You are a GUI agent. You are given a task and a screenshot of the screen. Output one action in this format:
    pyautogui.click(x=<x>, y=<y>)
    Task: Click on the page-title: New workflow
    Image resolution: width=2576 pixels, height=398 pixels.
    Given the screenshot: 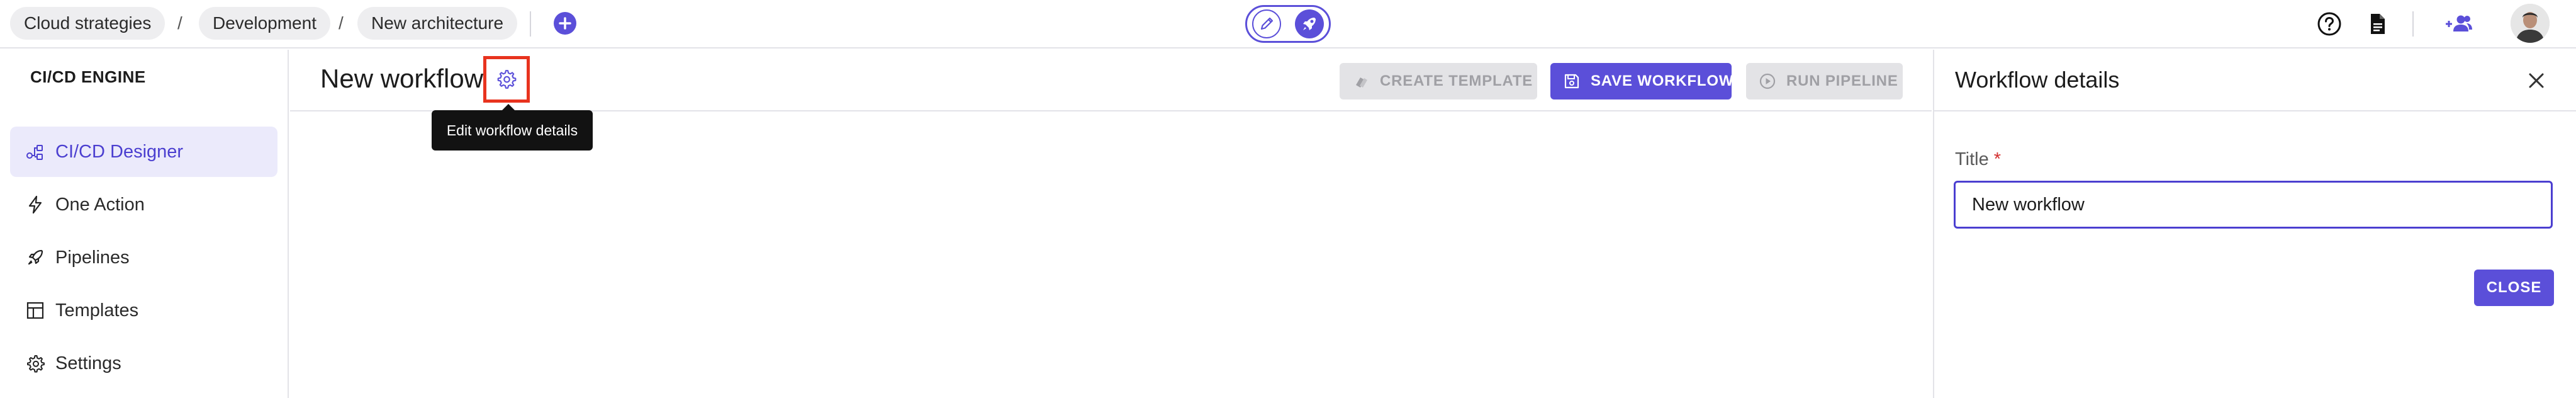 What is the action you would take?
    pyautogui.click(x=402, y=78)
    